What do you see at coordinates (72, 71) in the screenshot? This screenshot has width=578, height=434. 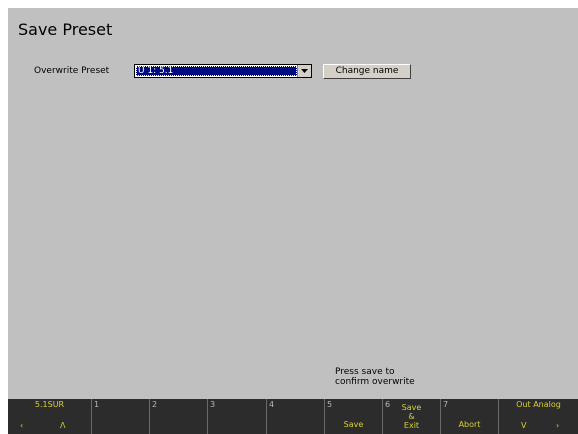 I see `overwrite-preset-label: Overwrite Preset` at bounding box center [72, 71].